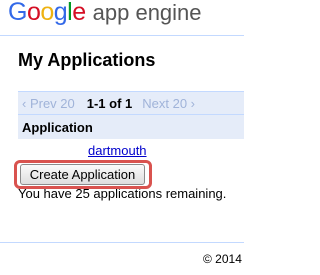  Describe the element at coordinates (87, 60) in the screenshot. I see `page-title: My Applications` at that location.